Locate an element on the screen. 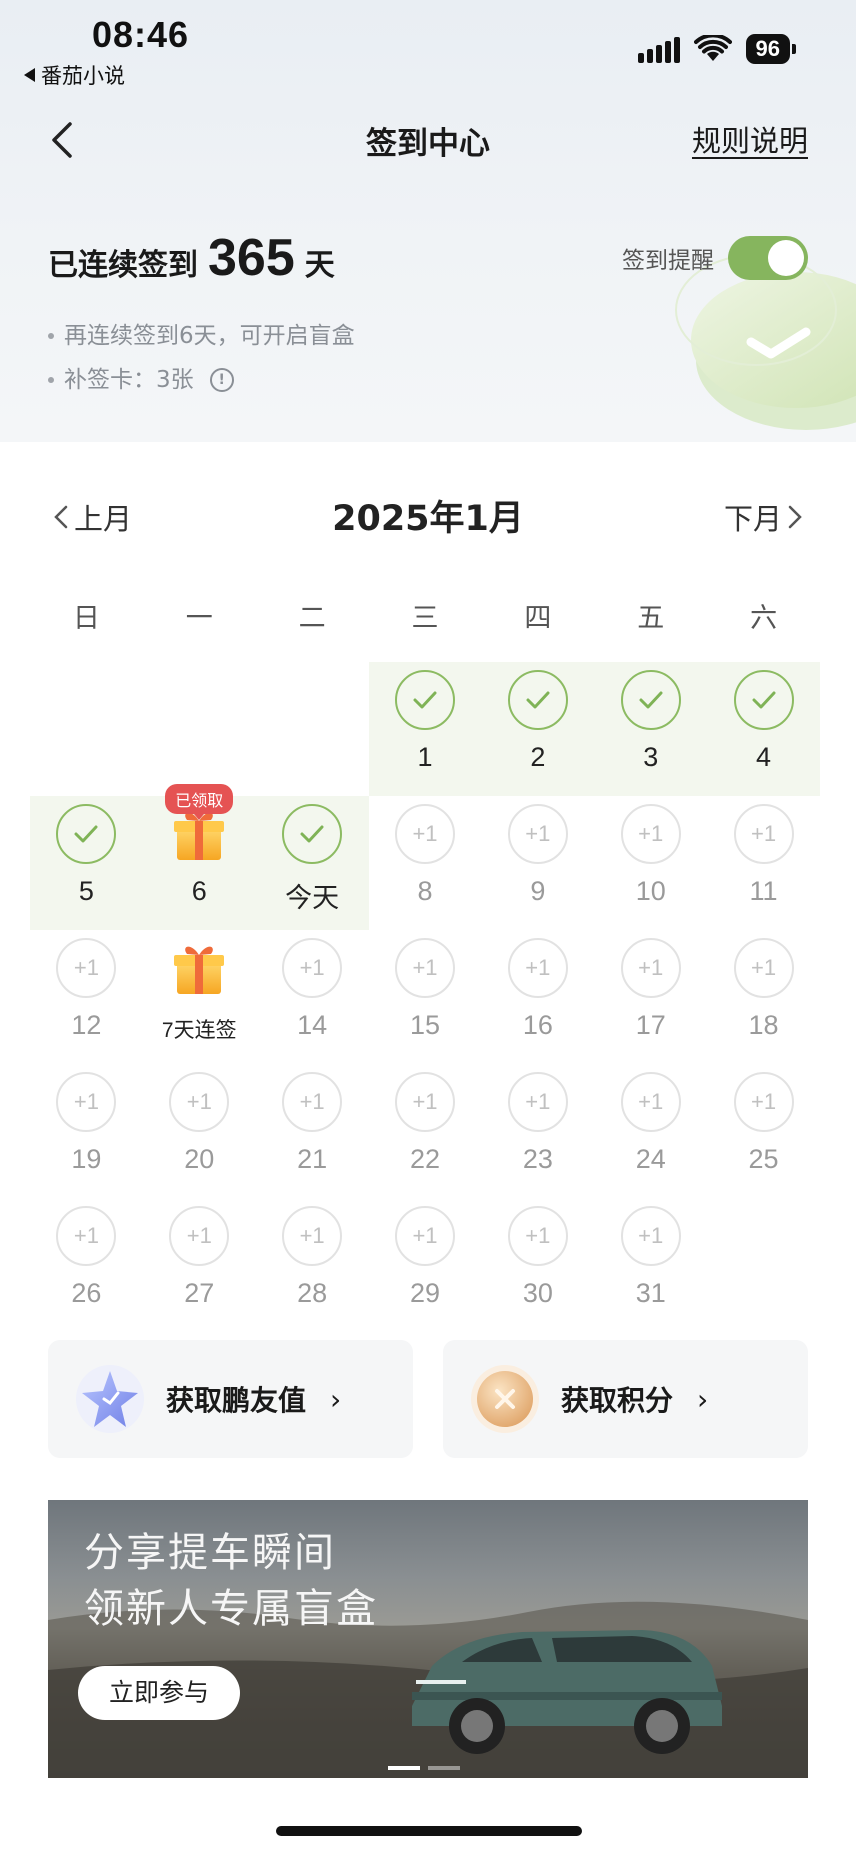 The image size is (856, 1852). calendar-day: 1 is located at coordinates (425, 729).